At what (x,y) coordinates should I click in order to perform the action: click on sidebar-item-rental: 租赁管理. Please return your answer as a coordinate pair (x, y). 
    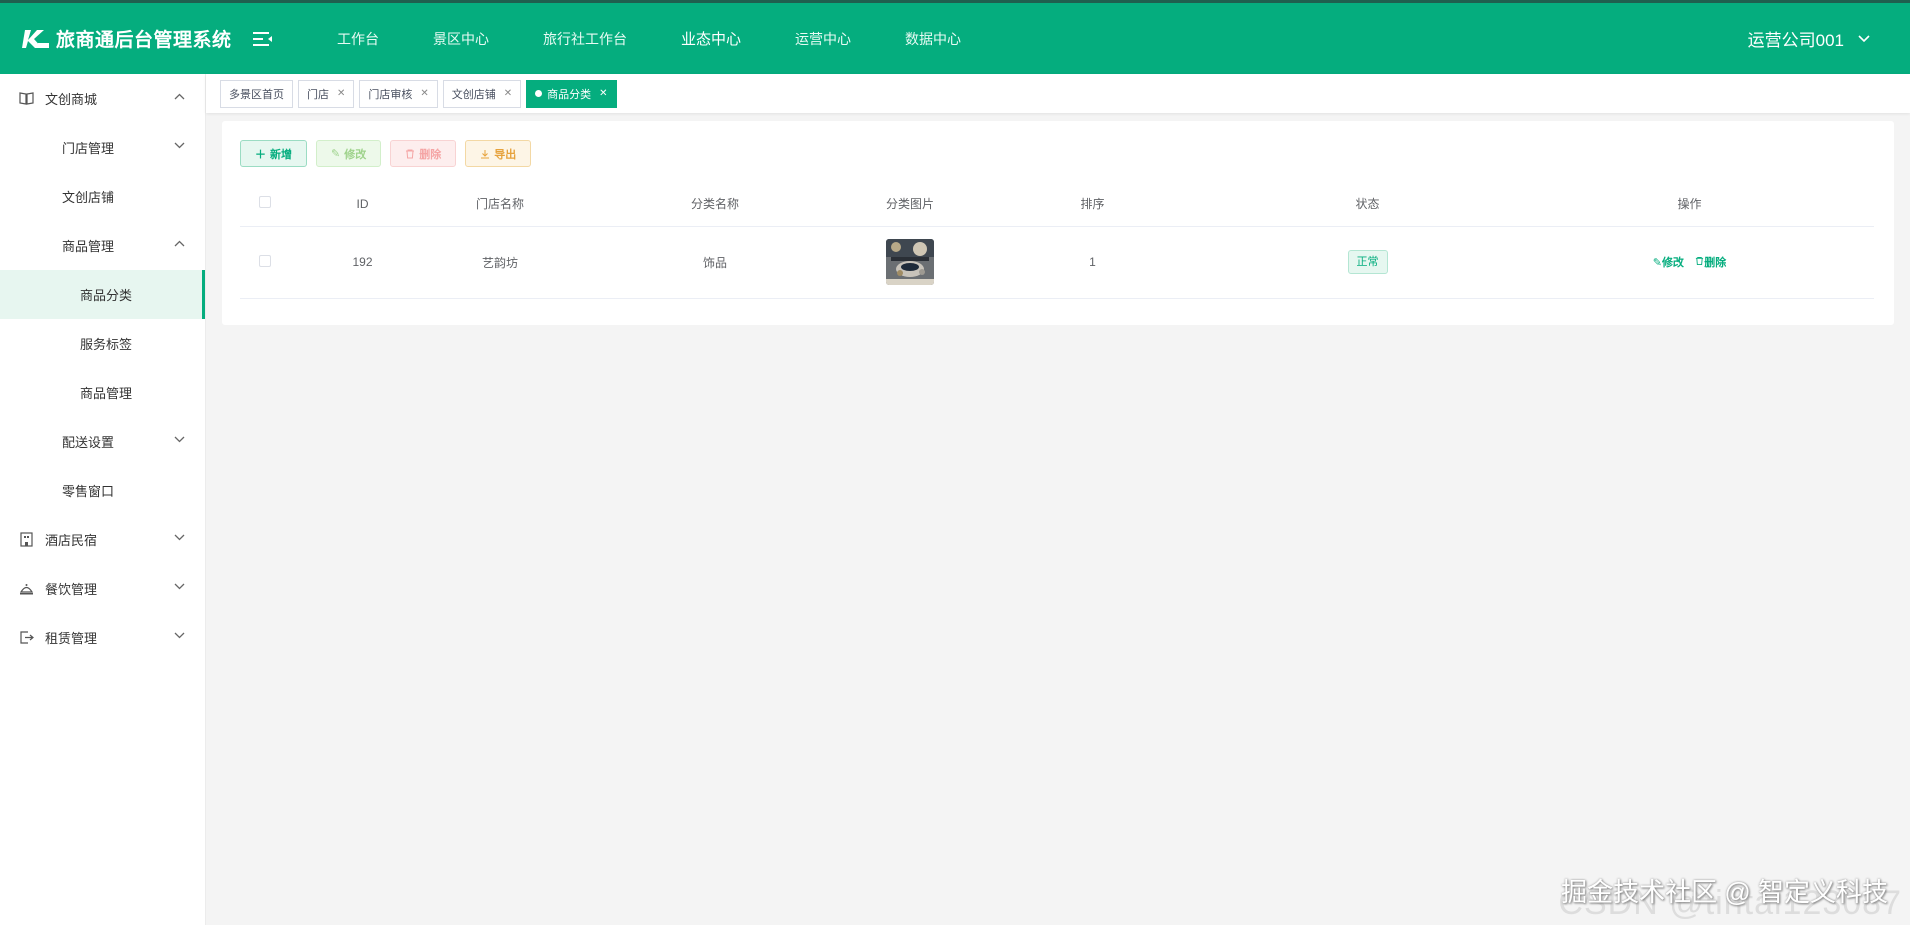
    Looking at the image, I should click on (102, 637).